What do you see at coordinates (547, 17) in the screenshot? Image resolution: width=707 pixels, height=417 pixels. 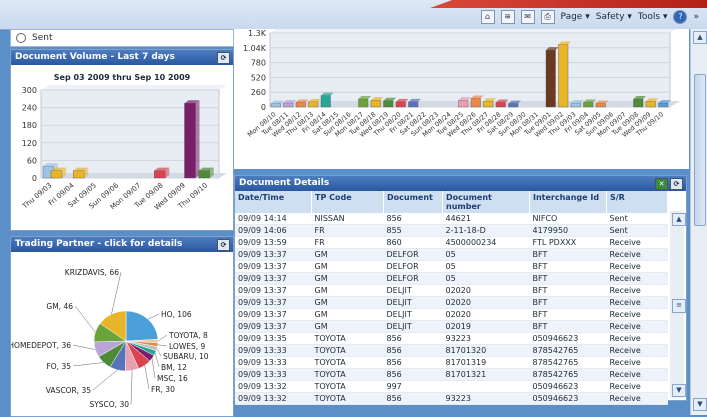 I see `print-icon: ⎙` at bounding box center [547, 17].